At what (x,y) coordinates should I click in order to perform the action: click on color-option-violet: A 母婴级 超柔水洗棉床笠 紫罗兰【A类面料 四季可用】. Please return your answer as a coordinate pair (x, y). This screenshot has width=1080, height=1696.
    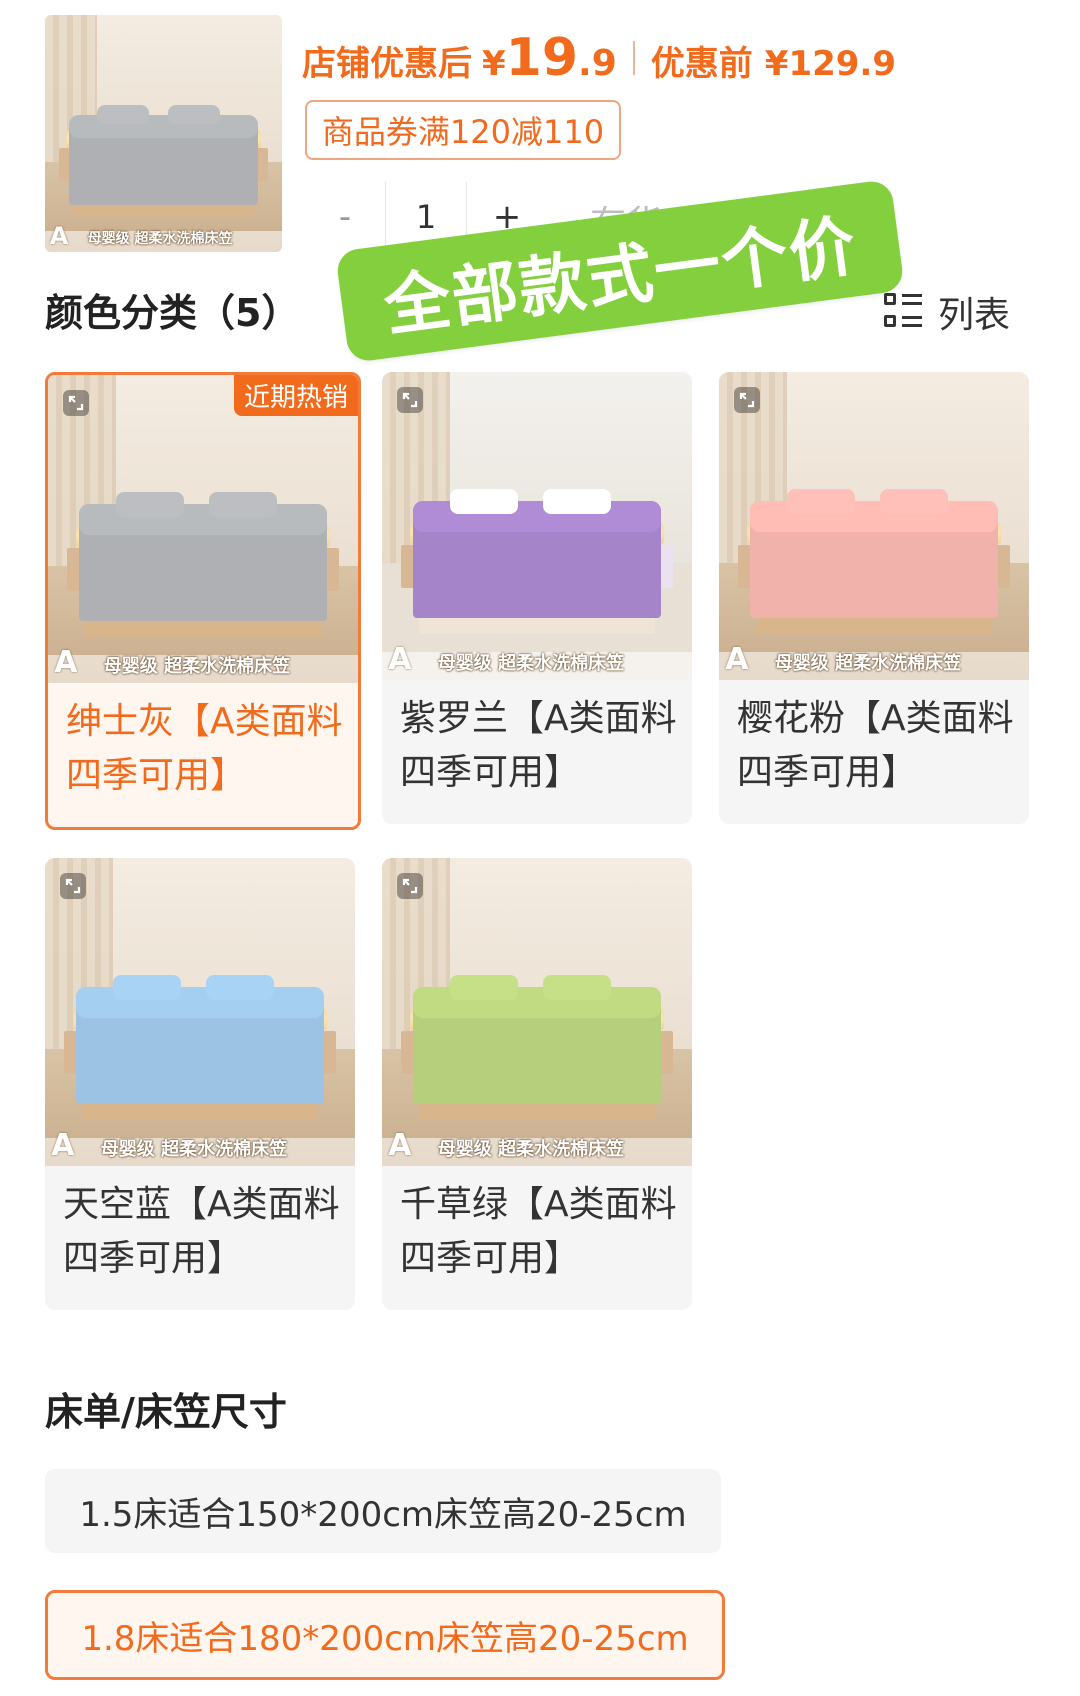
    Looking at the image, I should click on (537, 598).